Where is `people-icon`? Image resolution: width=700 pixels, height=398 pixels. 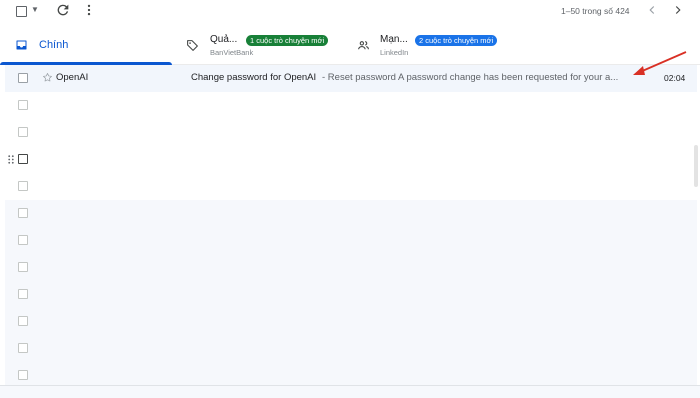 people-icon is located at coordinates (363, 45).